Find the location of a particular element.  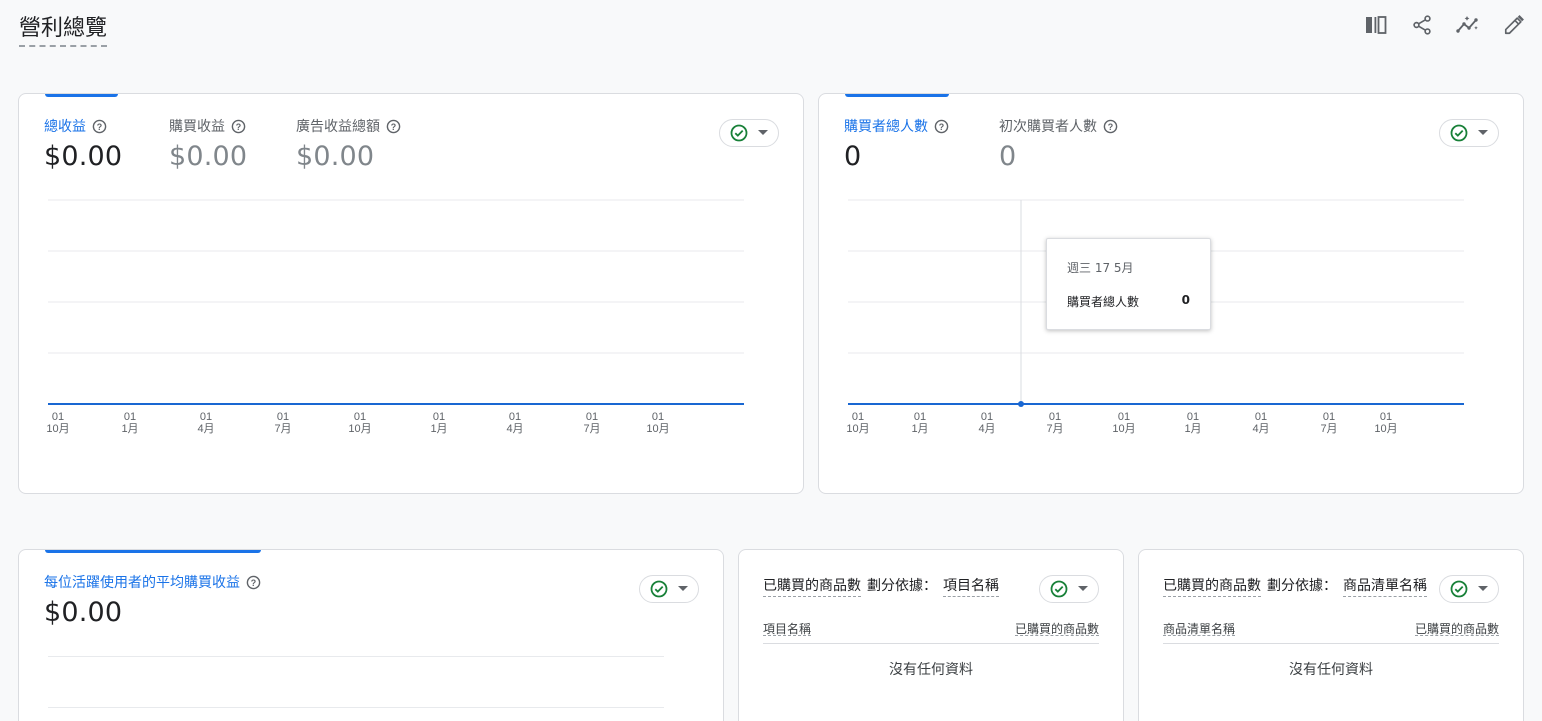

share-icon is located at coordinates (1422, 25).